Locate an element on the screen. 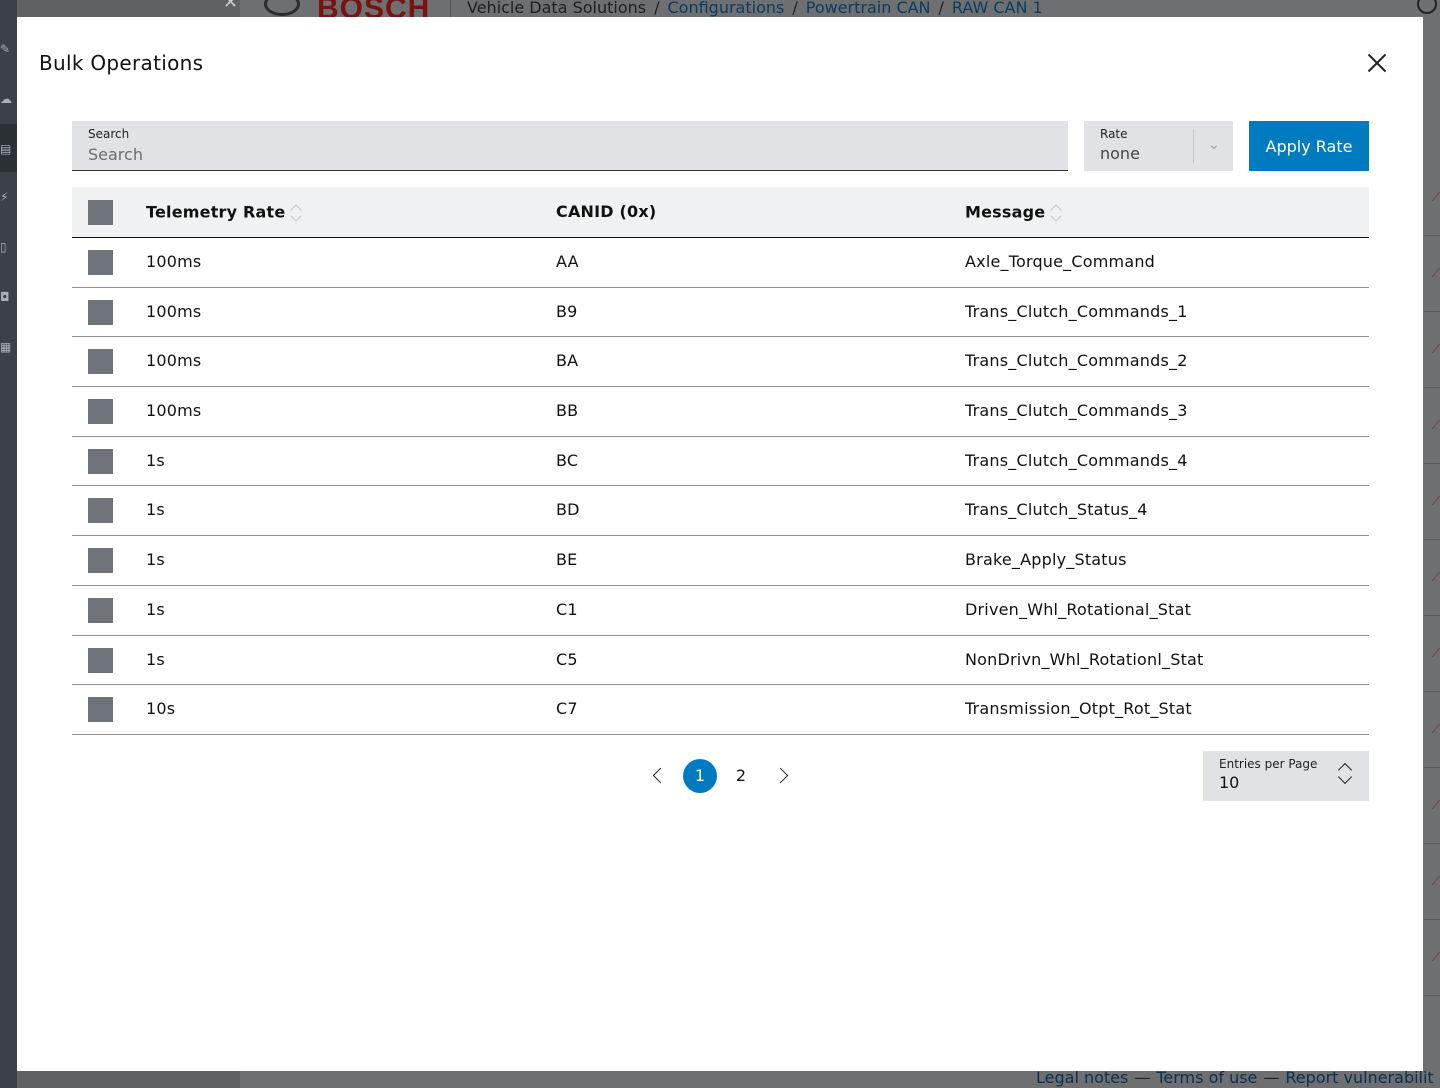  canid-cell: BE is located at coordinates (567, 560).